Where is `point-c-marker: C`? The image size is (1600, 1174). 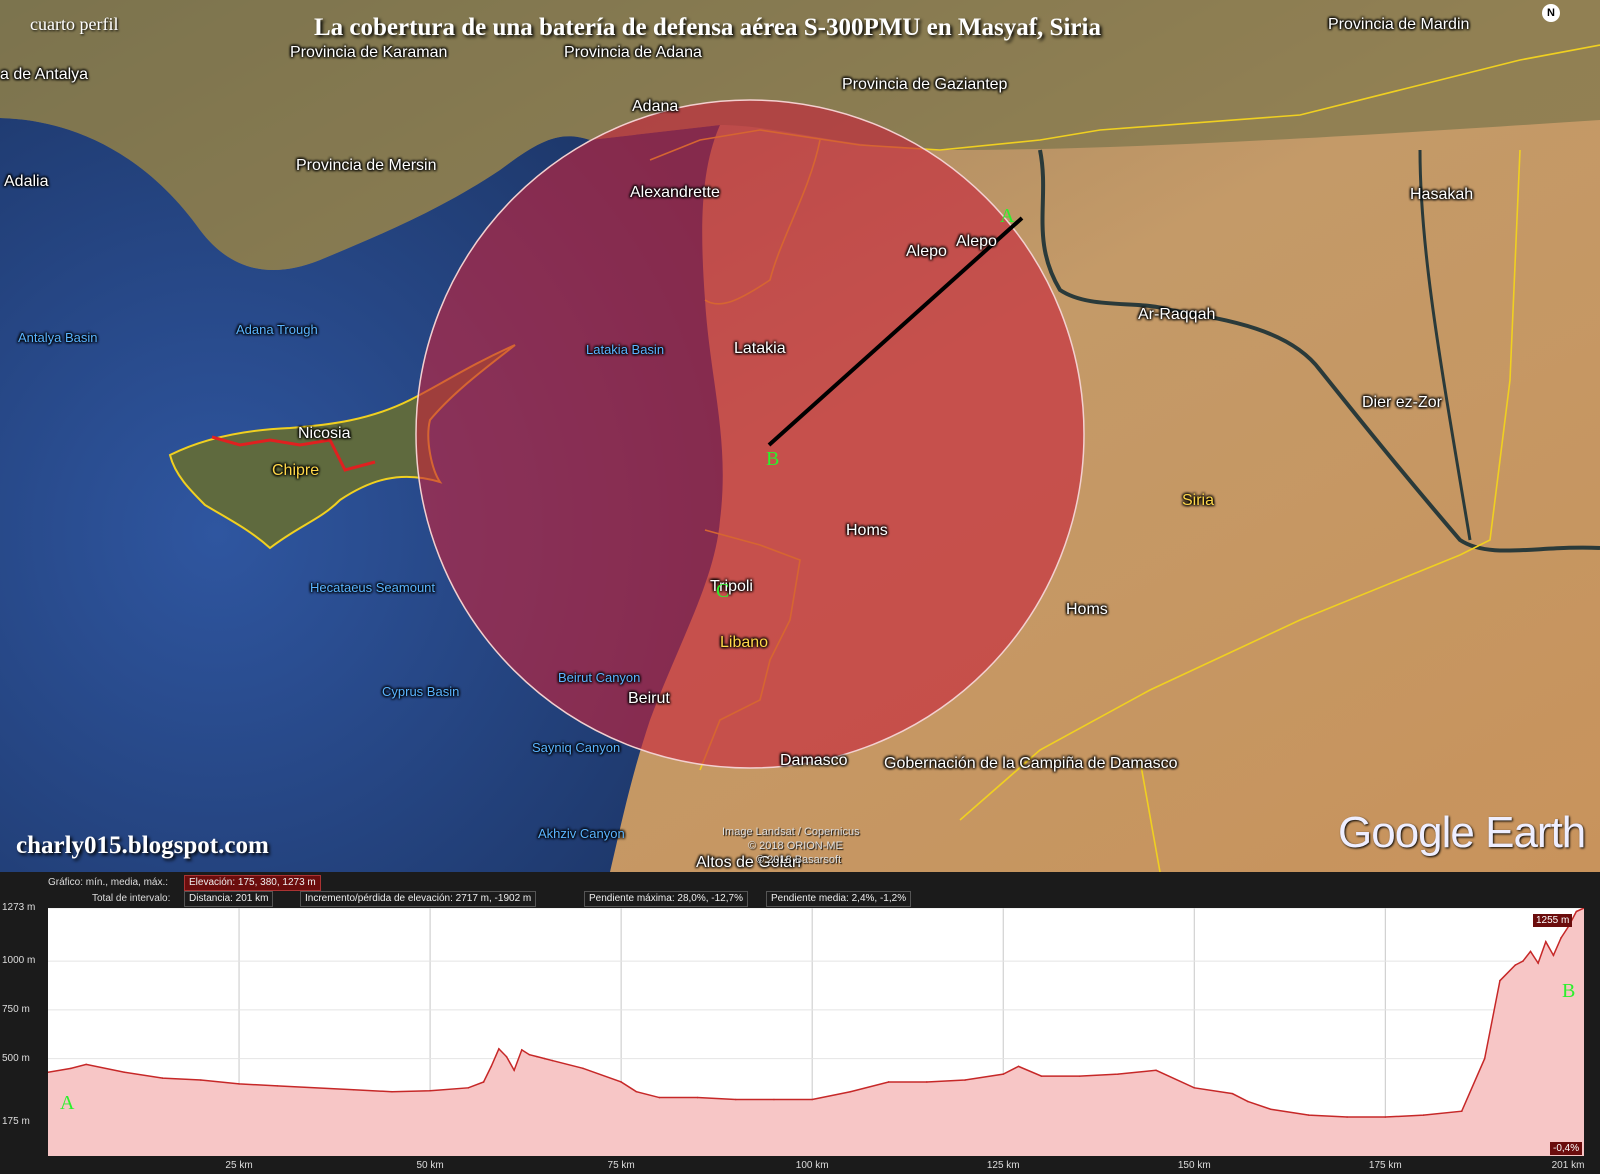 point-c-marker: C is located at coordinates (722, 591).